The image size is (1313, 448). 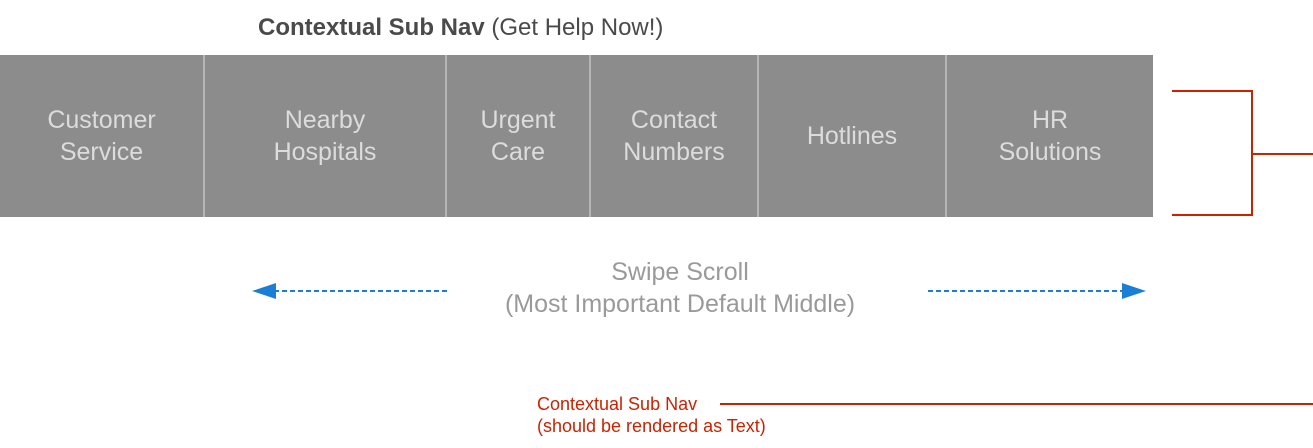 What do you see at coordinates (680, 304) in the screenshot?
I see `swipe-label-line2: (Most Important Default Middle)` at bounding box center [680, 304].